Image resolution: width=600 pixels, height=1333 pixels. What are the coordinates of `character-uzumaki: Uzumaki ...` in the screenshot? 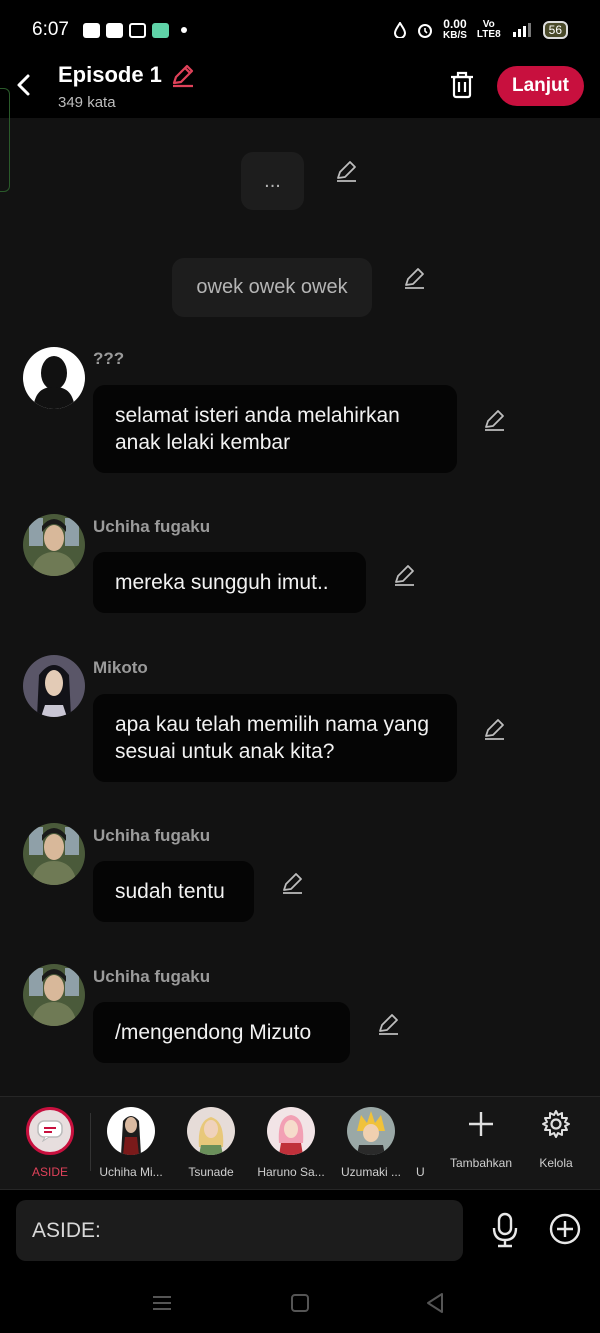 It's located at (371, 1143).